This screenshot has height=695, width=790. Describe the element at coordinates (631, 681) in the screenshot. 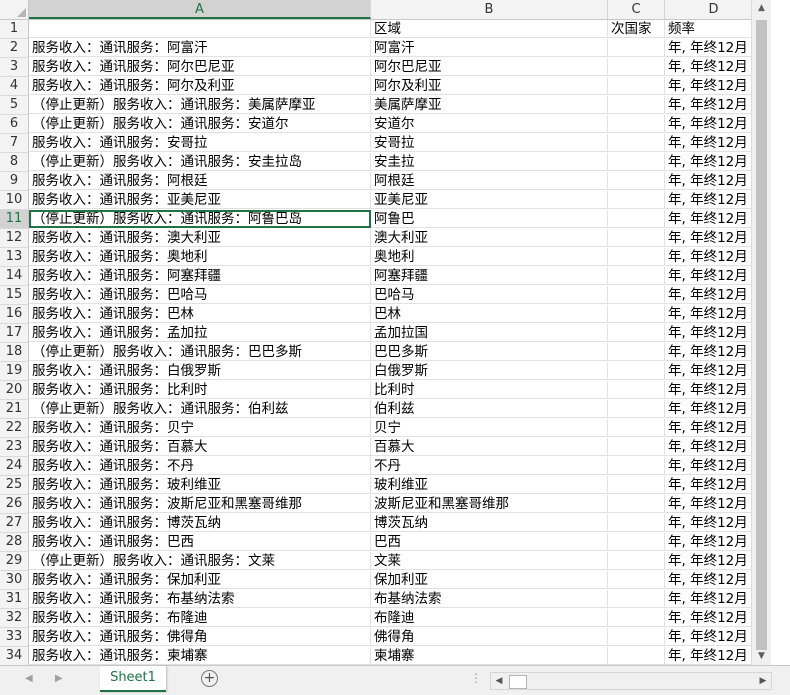

I see `horizontal-scrollbar: ◀ ▶` at that location.